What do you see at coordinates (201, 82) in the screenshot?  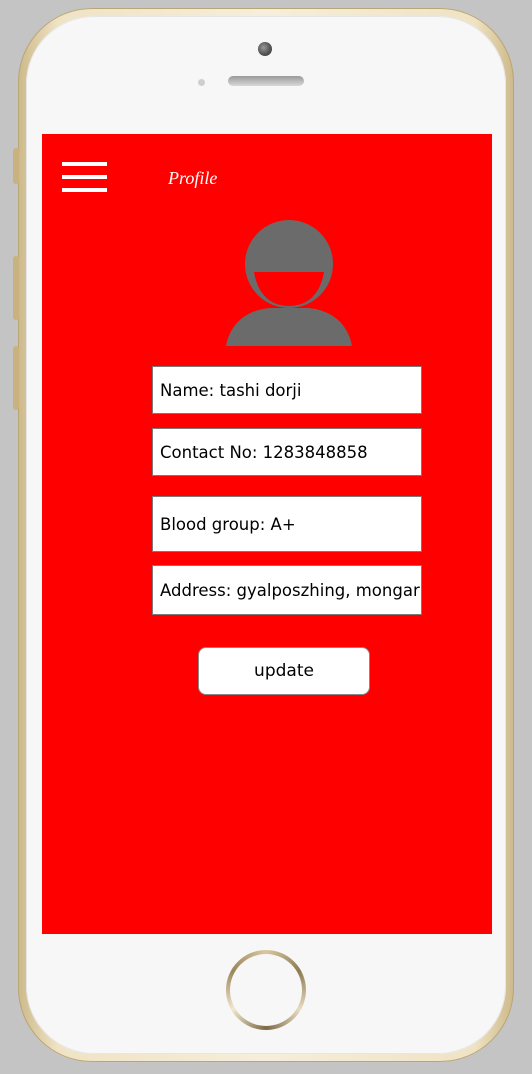 I see `proximity-sensor` at bounding box center [201, 82].